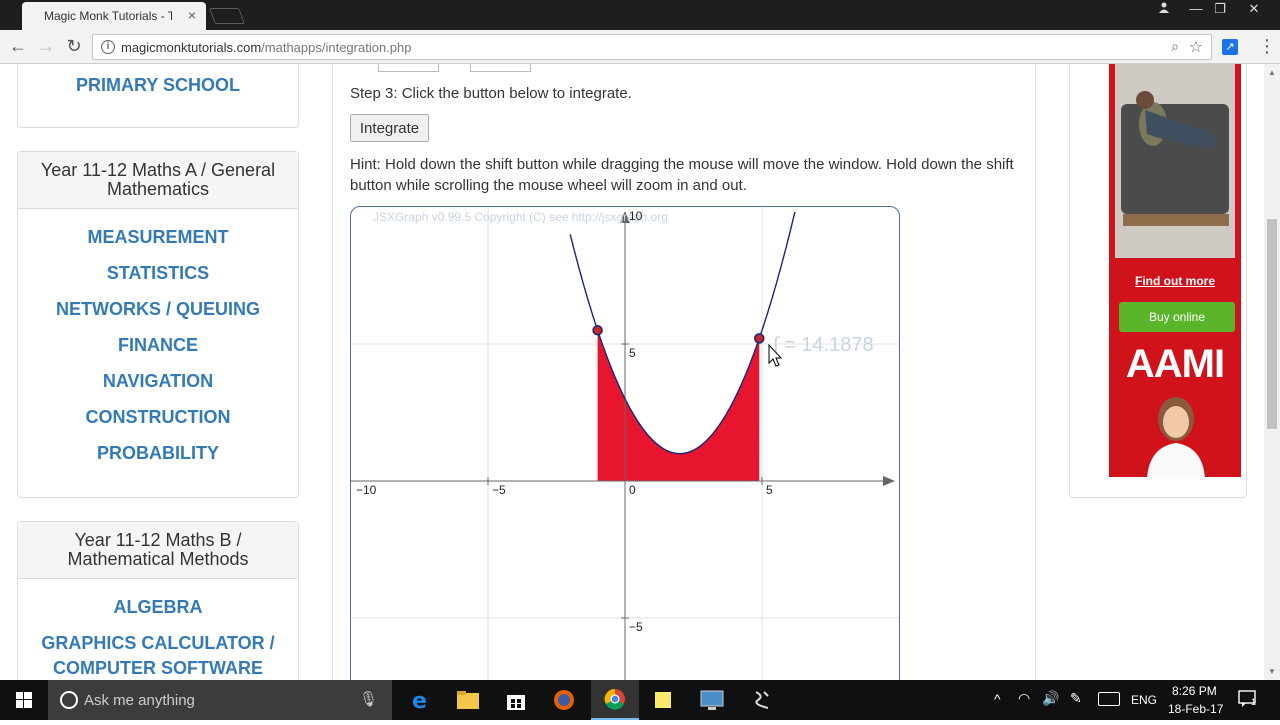  What do you see at coordinates (108, 47) in the screenshot?
I see `info-icon: i` at bounding box center [108, 47].